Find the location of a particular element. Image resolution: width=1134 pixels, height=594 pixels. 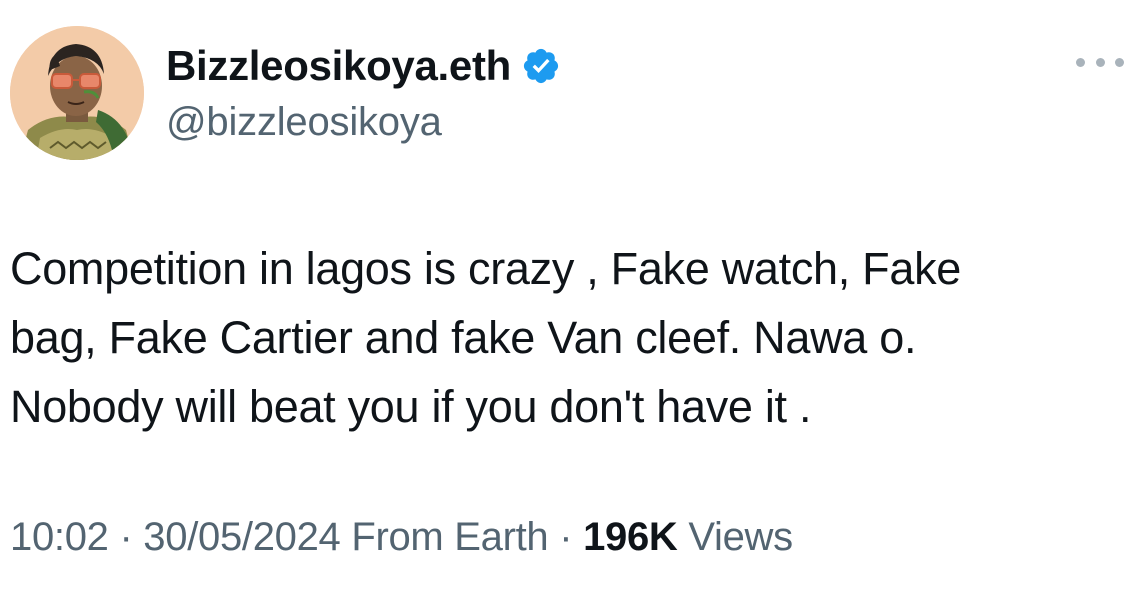

avatar-illustration is located at coordinates (77, 93).